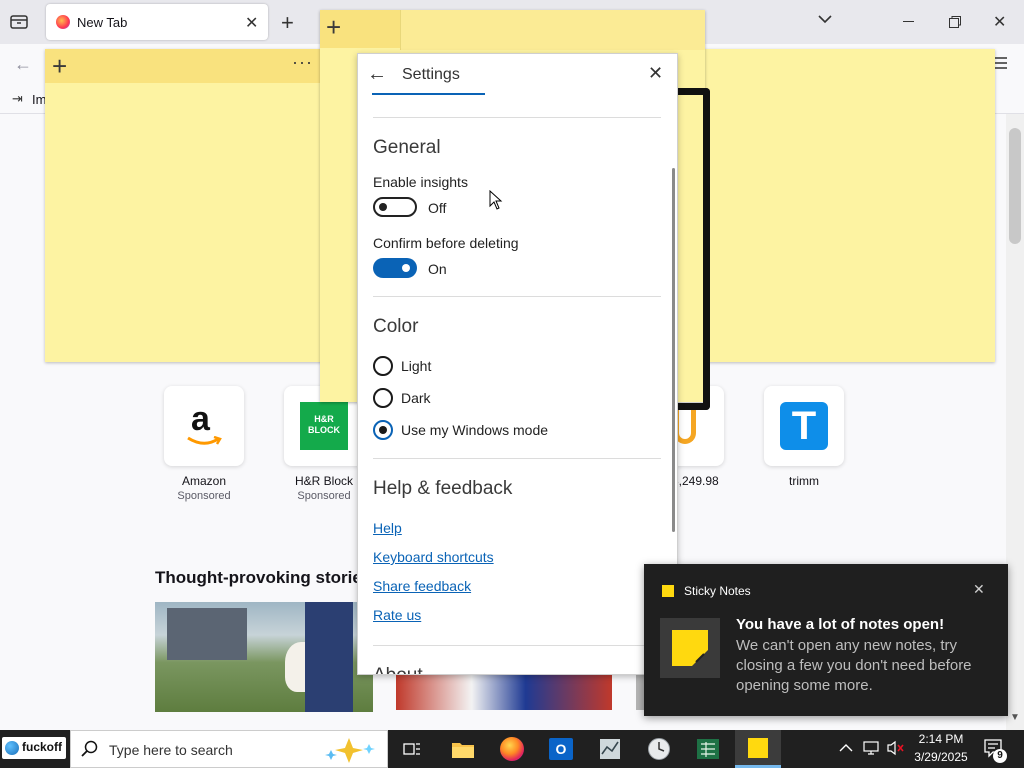 This screenshot has height=768, width=1024. Describe the element at coordinates (204, 481) in the screenshot. I see `shortcut-amazon-label: Amazon` at that location.